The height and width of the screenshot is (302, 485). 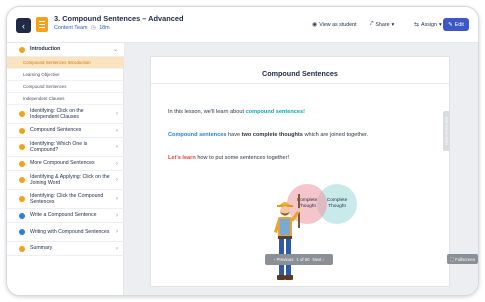 I want to click on sidebar-subitem-clauses: Independent Clauses, so click(x=65, y=99).